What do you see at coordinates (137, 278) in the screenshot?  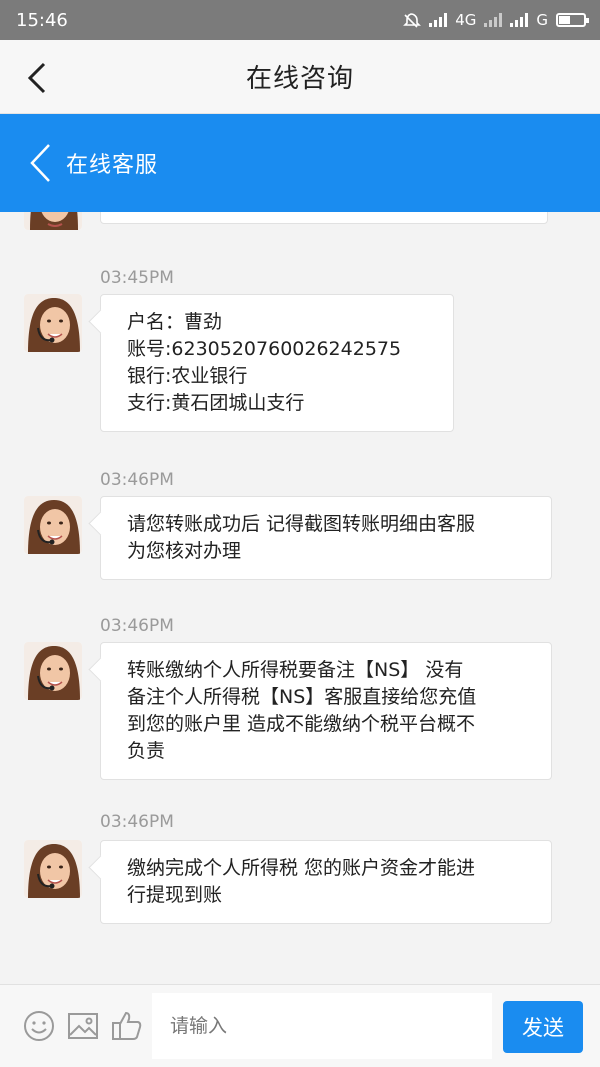 I see `message-time: 03:45PM` at bounding box center [137, 278].